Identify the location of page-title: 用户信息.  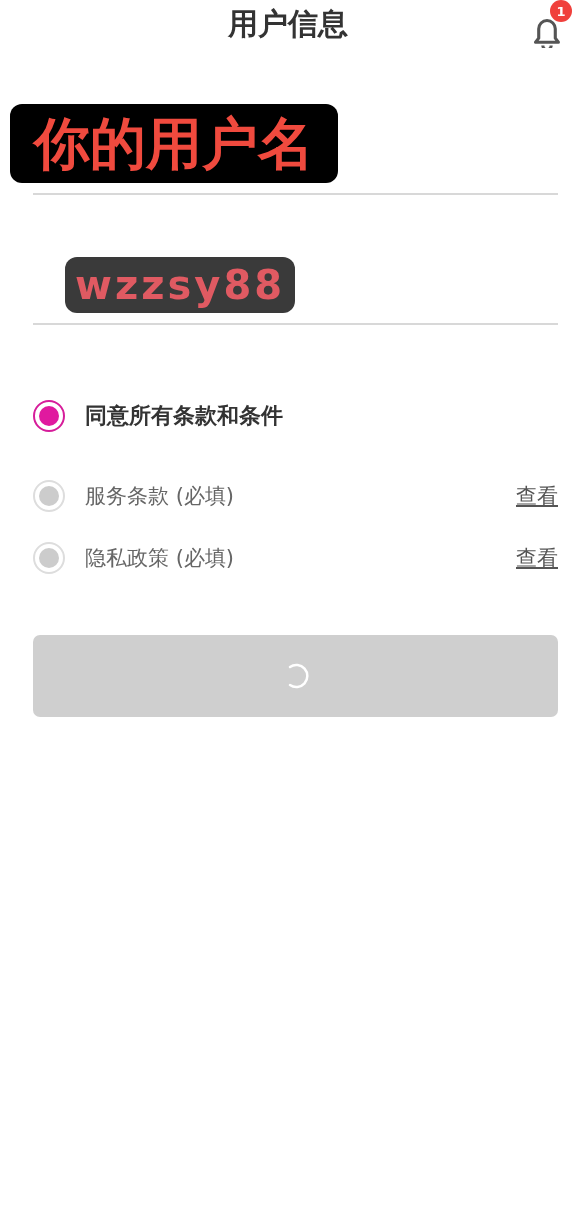
(288, 23).